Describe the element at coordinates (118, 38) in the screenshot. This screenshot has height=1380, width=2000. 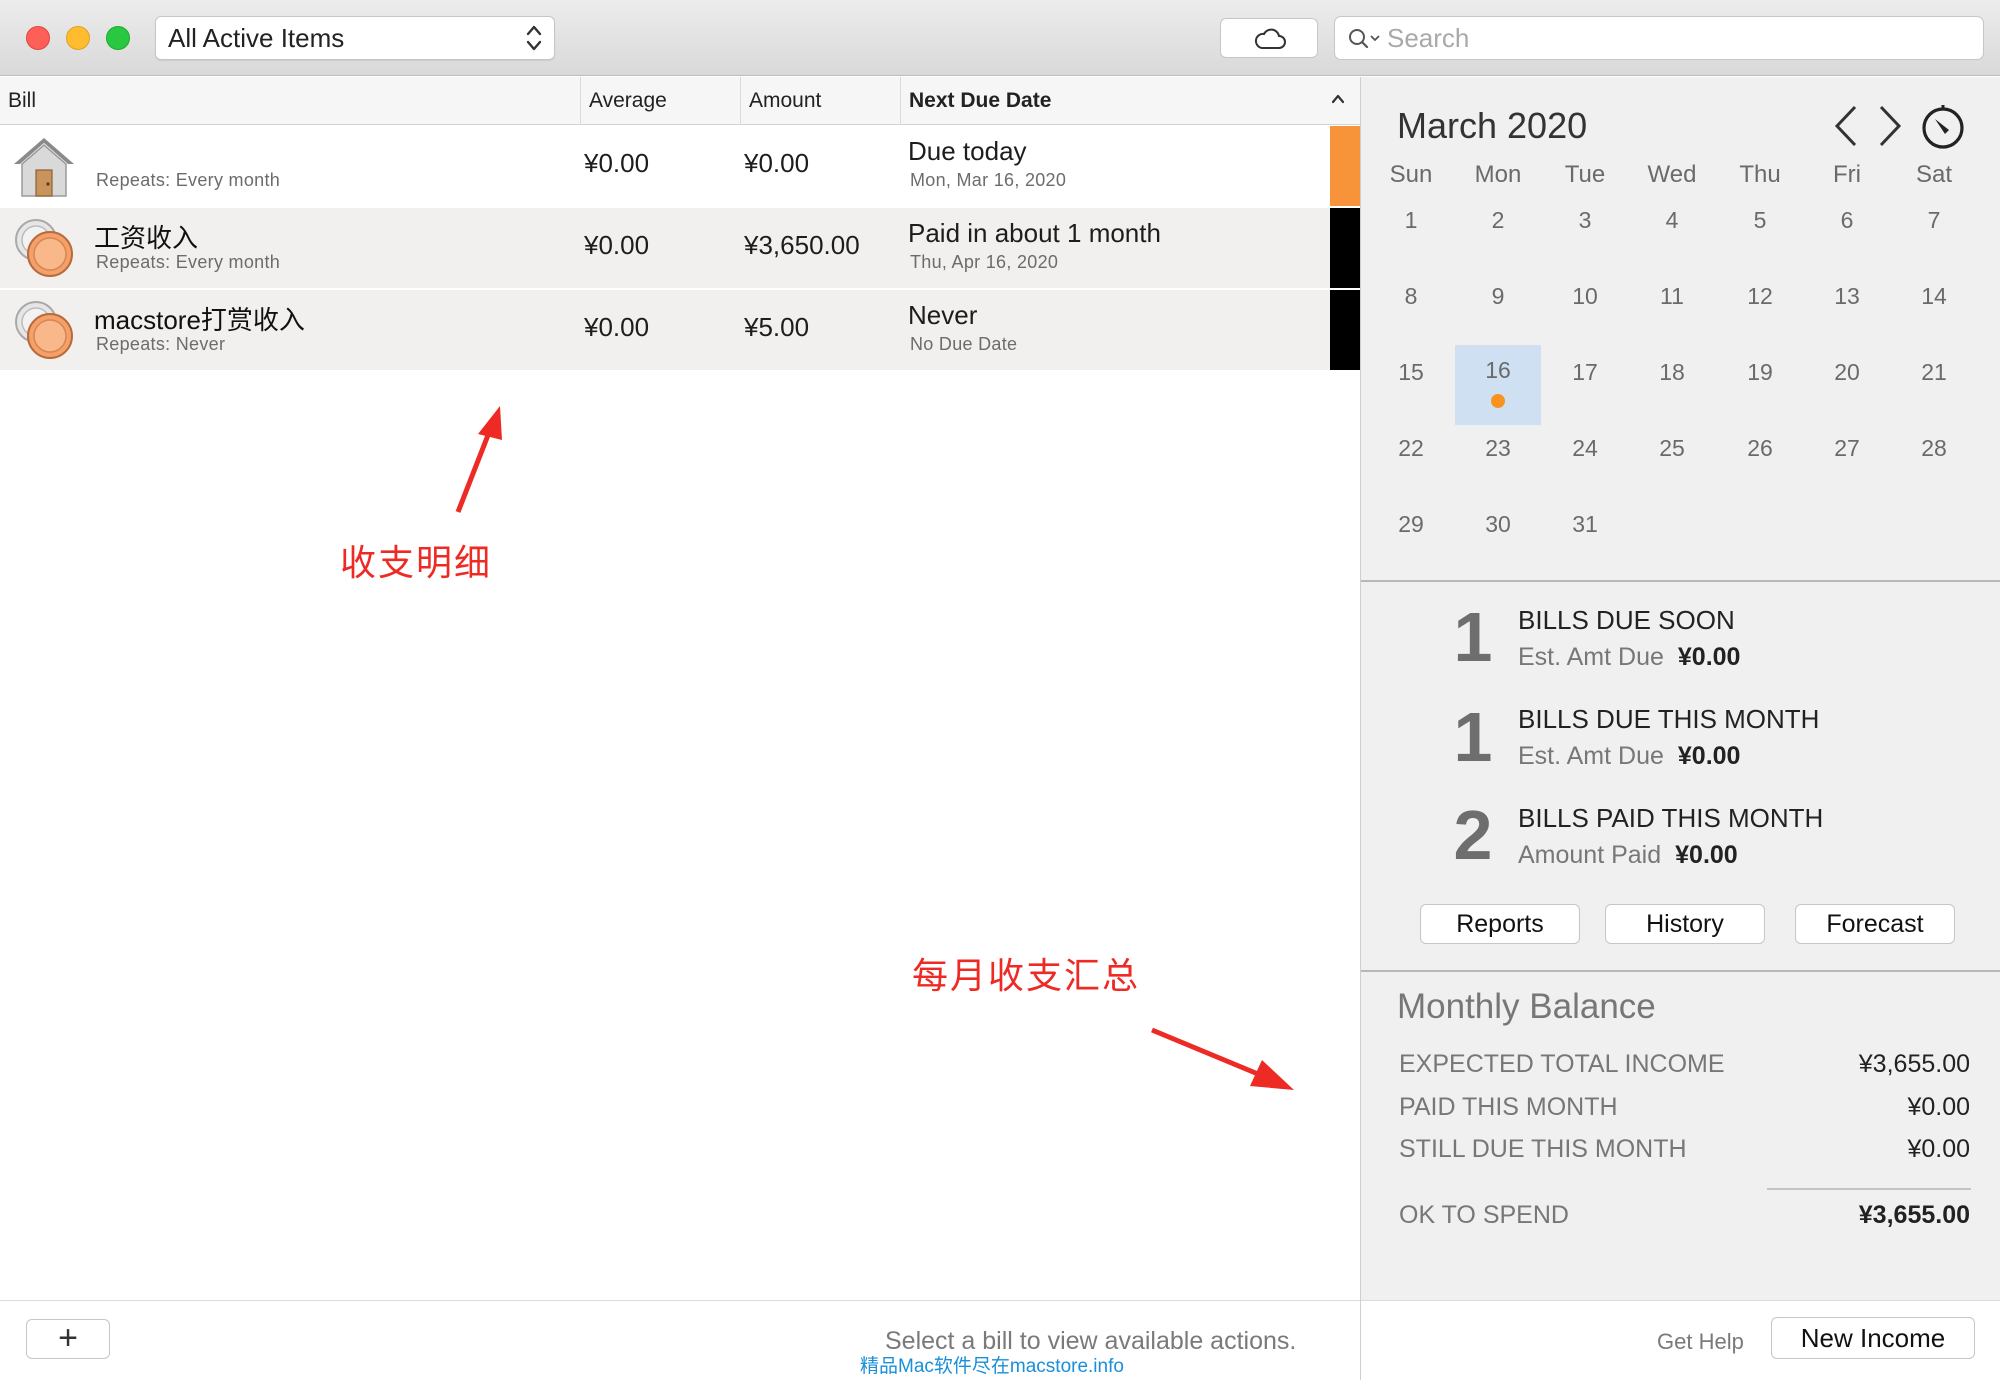
I see `zoom-window-button` at that location.